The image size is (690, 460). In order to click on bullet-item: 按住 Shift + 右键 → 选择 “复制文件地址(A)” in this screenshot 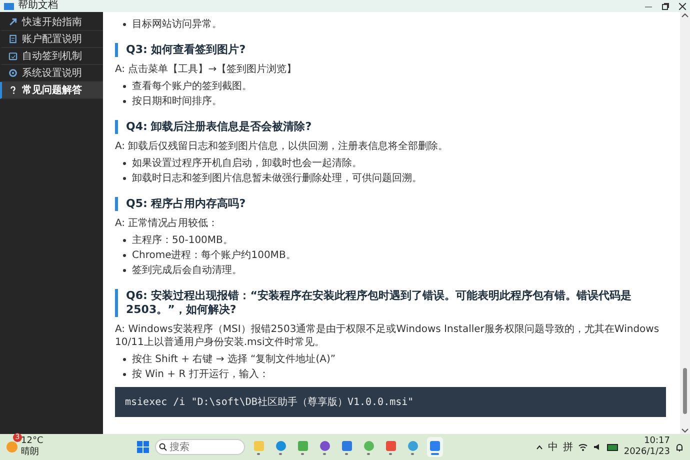, I will do `click(234, 359)`.